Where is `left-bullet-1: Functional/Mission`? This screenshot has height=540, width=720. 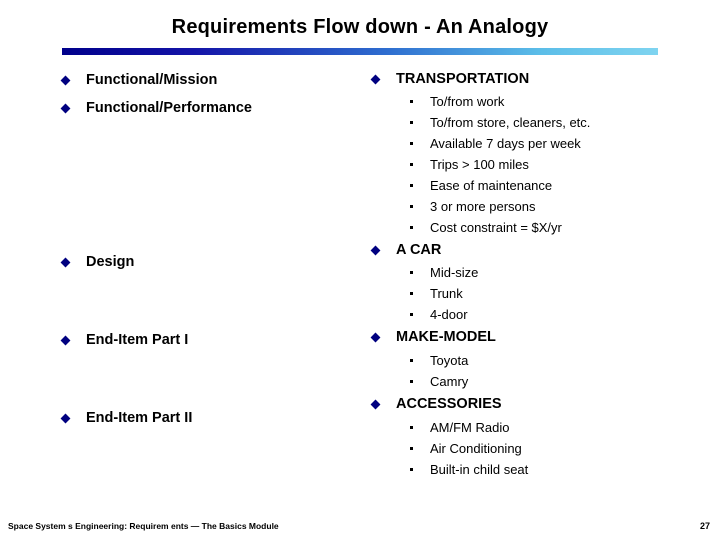 left-bullet-1: Functional/Mission is located at coordinates (139, 80).